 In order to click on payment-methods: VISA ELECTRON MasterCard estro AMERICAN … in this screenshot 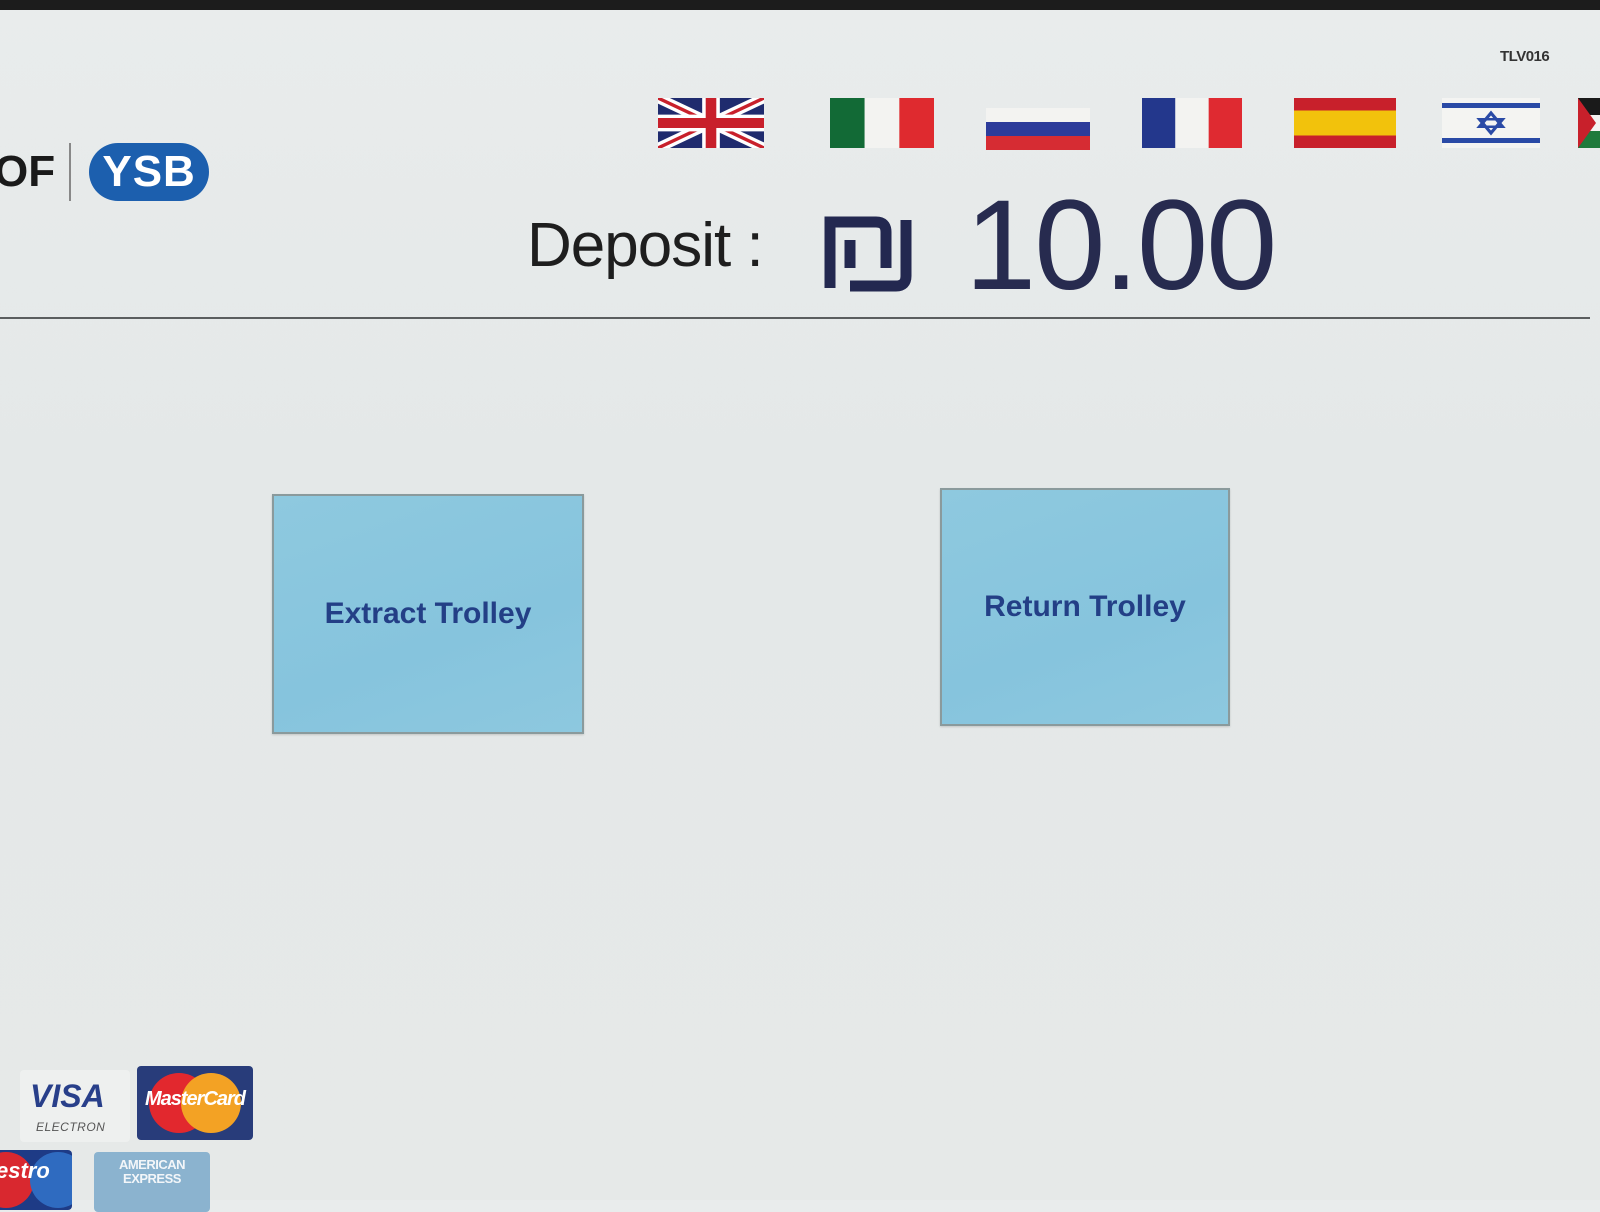, I will do `click(160, 1136)`.